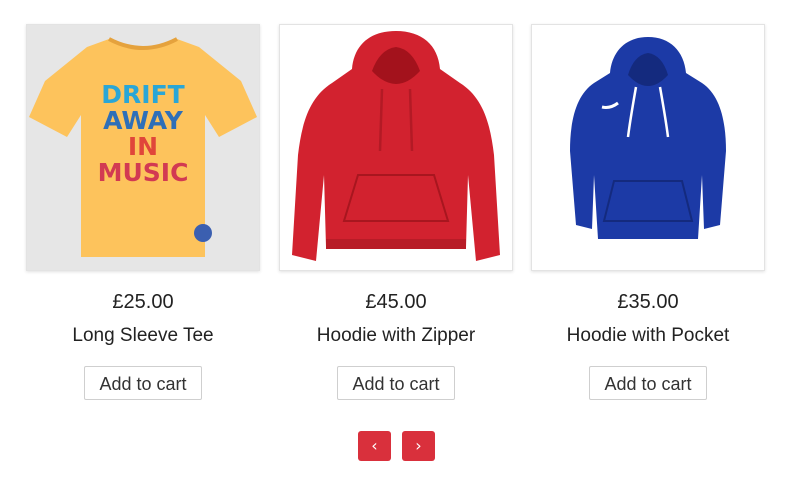  I want to click on tshirt-illustration: DRIFT AWAY IN MUSIC, so click(143, 147).